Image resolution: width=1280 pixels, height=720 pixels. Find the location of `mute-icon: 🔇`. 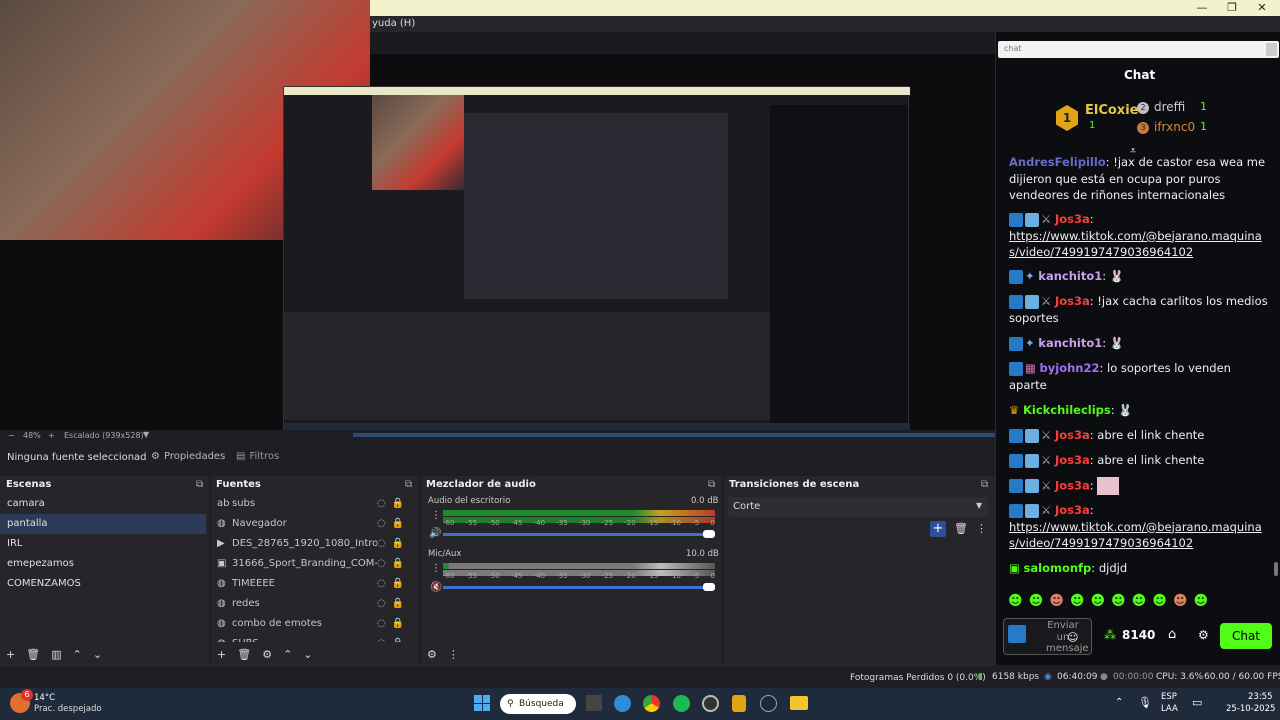

mute-icon: 🔇 is located at coordinates (436, 587).